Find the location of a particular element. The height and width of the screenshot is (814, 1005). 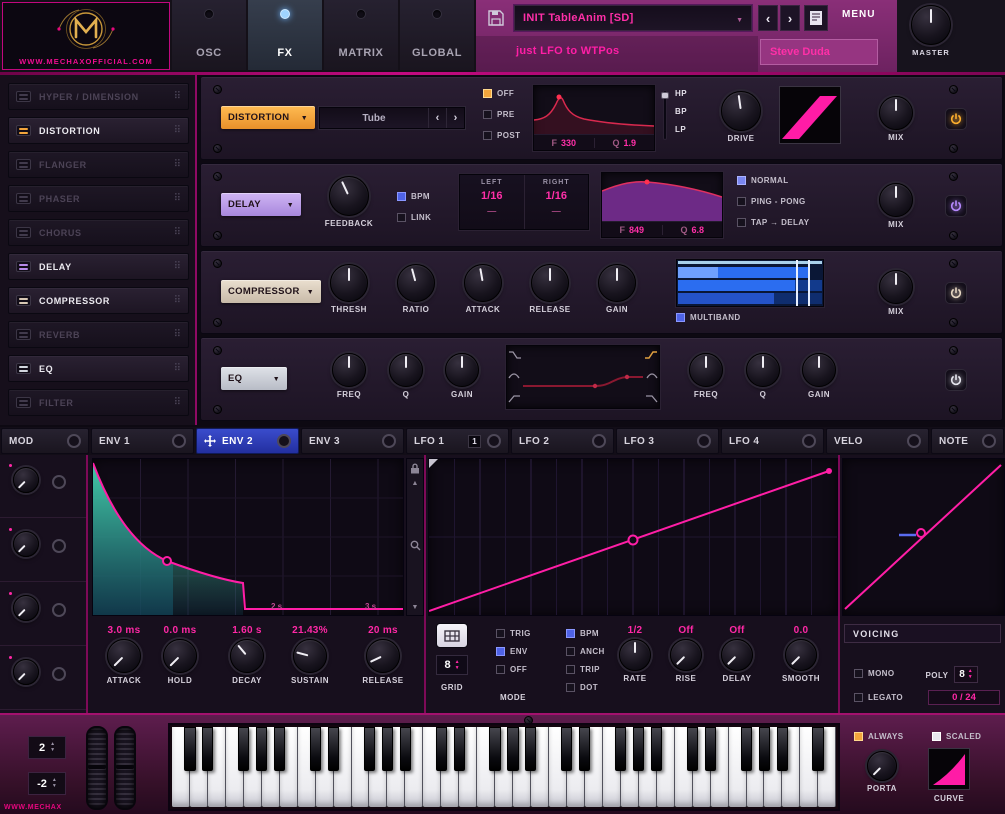

fx-list-item-delay: DELAY is located at coordinates (98, 266).